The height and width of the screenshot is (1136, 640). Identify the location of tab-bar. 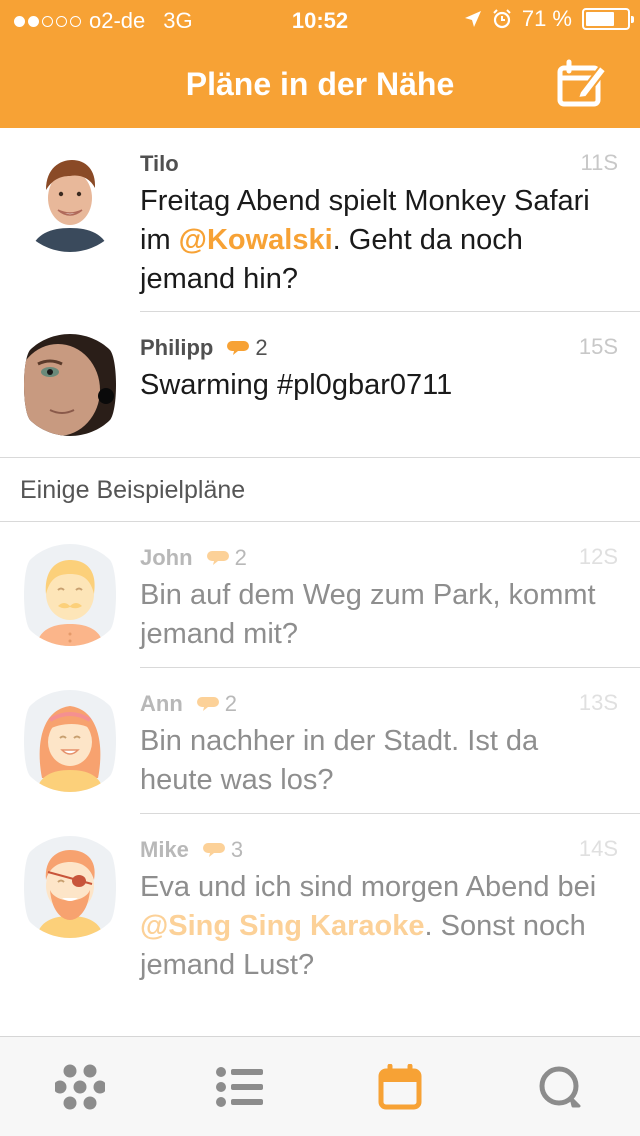
(320, 1086).